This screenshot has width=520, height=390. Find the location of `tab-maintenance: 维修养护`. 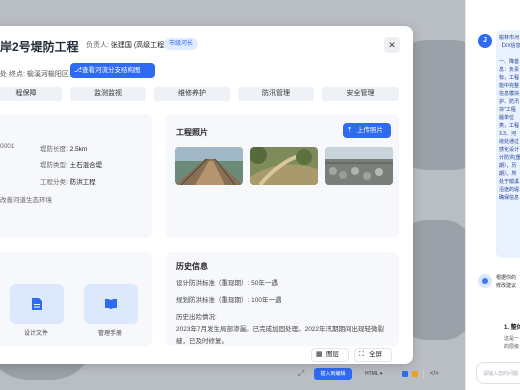

tab-maintenance: 维修养护 is located at coordinates (192, 94).